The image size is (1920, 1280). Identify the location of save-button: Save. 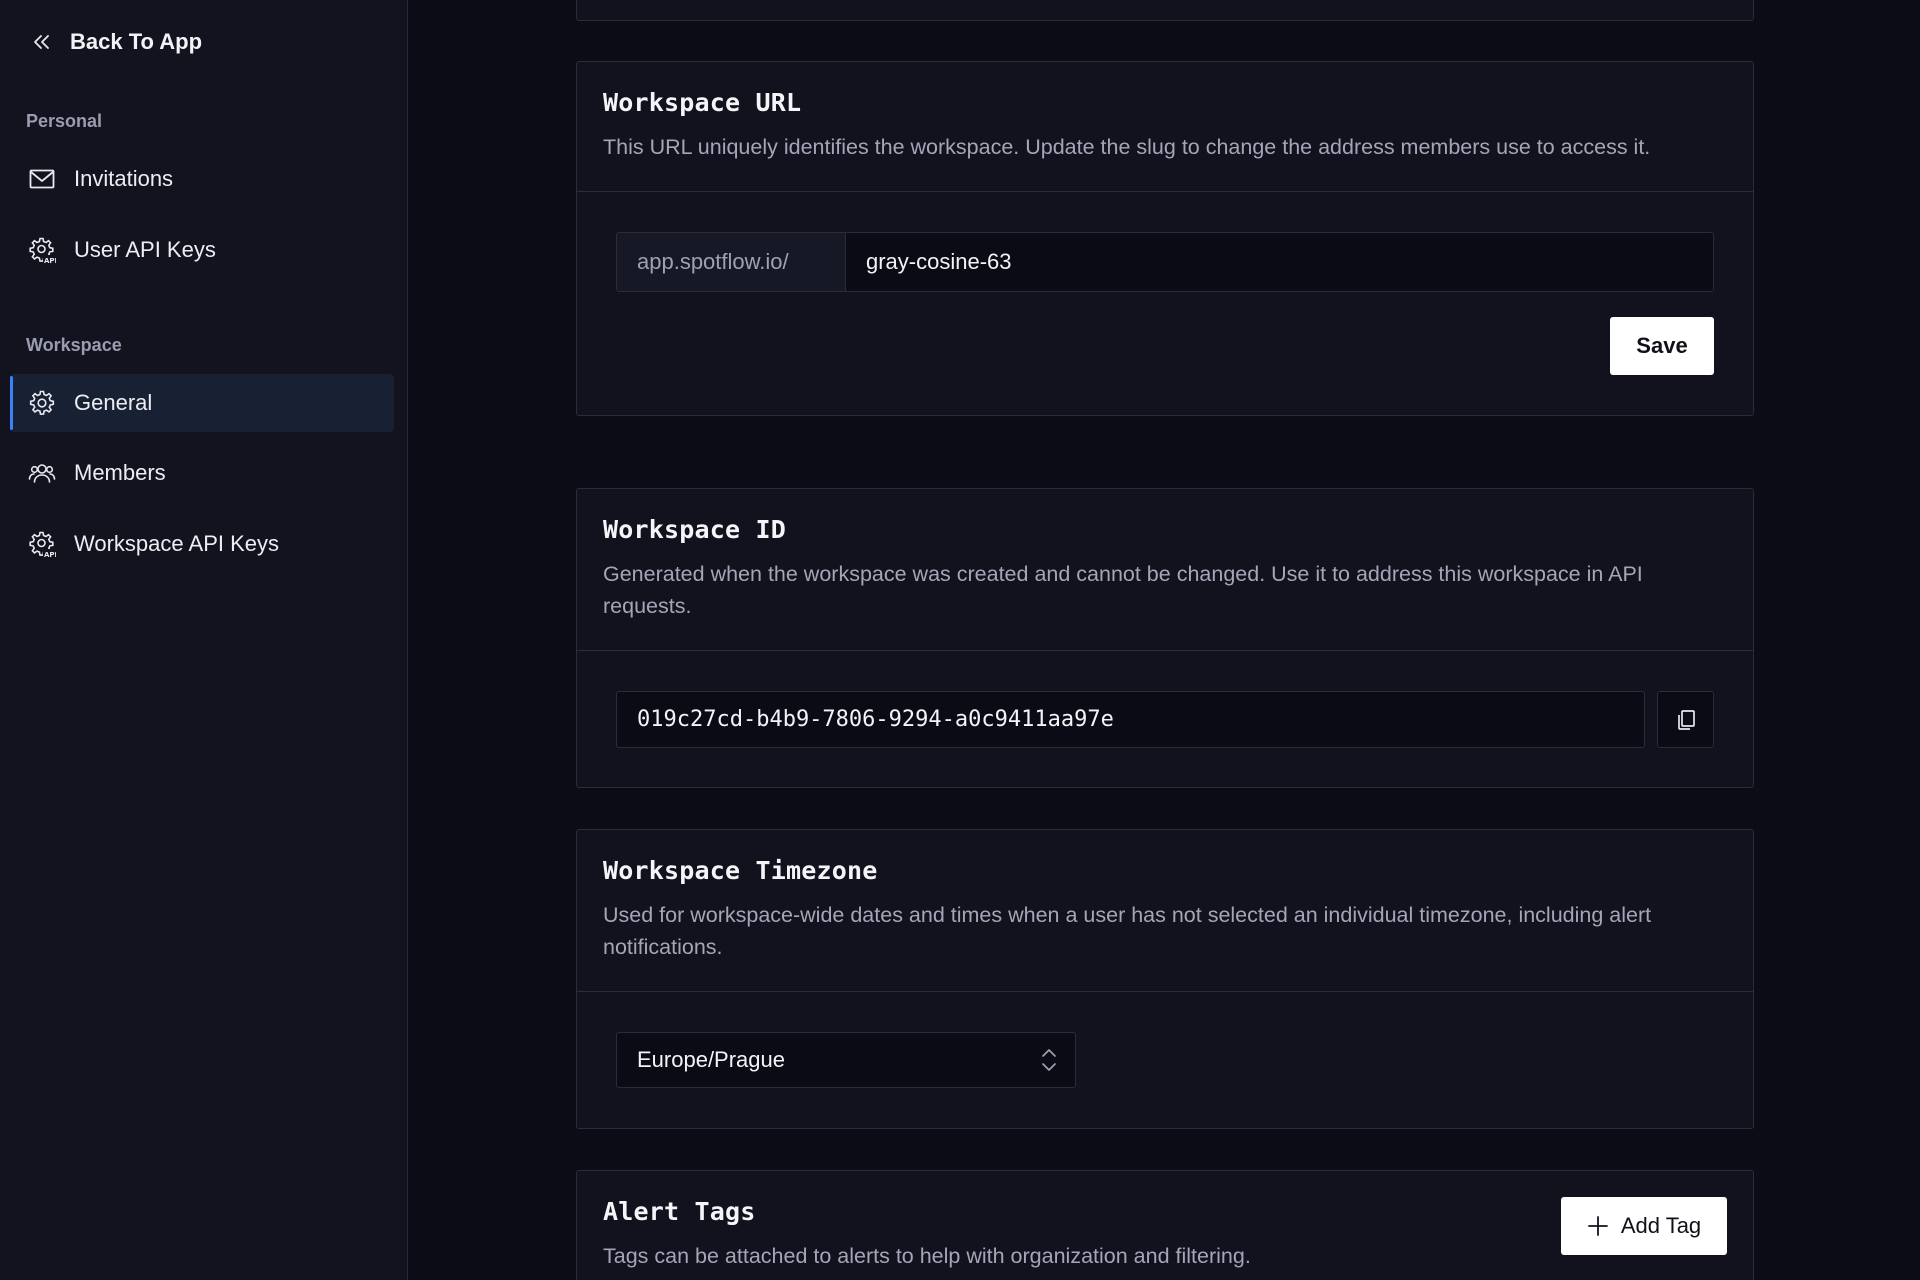
(1662, 346).